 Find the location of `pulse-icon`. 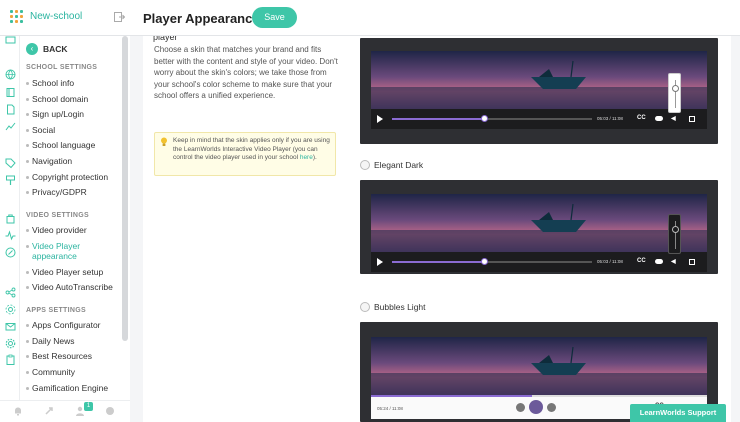

pulse-icon is located at coordinates (10, 235).